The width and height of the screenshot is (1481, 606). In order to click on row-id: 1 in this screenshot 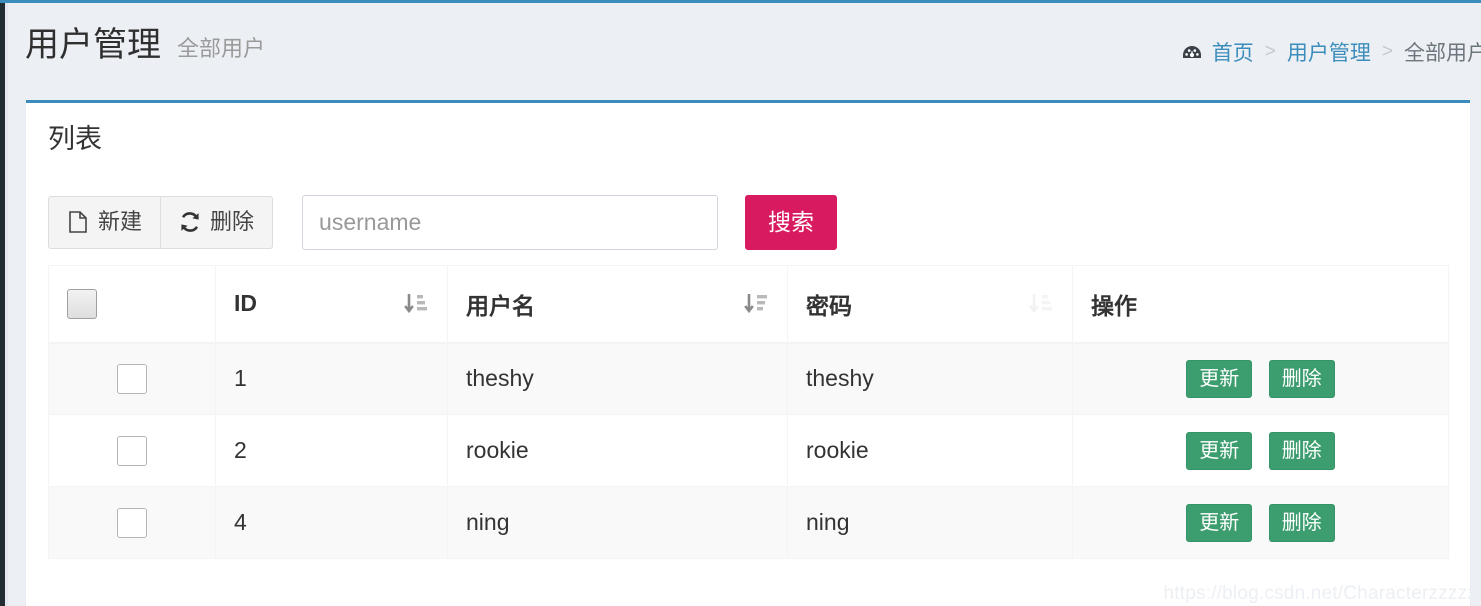, I will do `click(331, 378)`.